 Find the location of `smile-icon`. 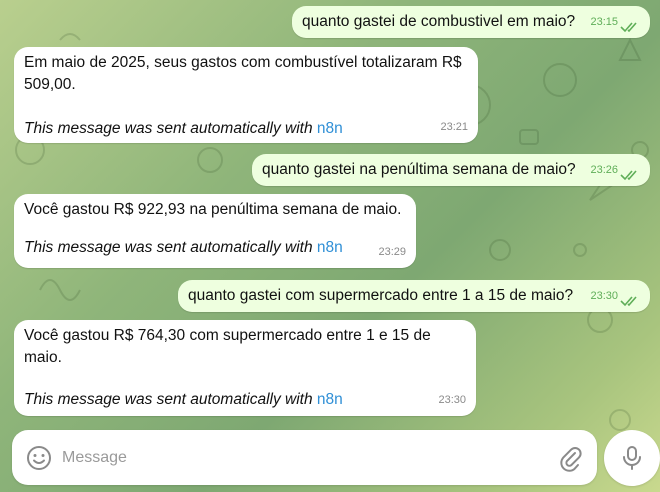

smile-icon is located at coordinates (39, 458).